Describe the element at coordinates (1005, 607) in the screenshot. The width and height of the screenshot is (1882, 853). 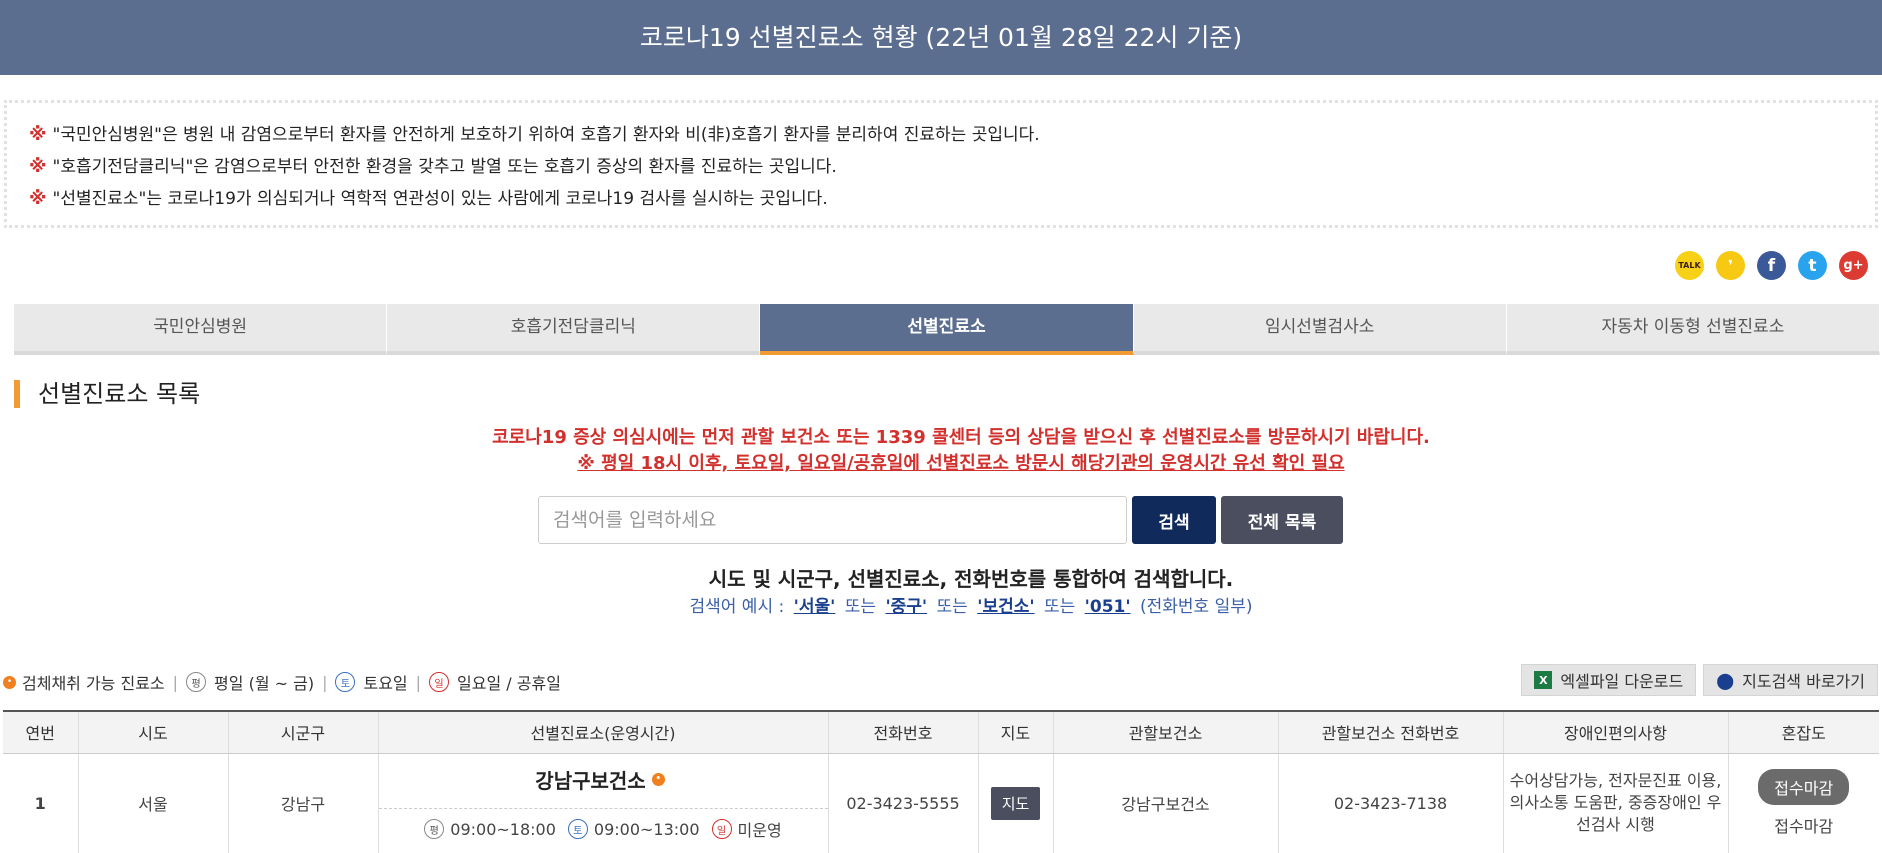
I see `example-link: '보건소'` at that location.